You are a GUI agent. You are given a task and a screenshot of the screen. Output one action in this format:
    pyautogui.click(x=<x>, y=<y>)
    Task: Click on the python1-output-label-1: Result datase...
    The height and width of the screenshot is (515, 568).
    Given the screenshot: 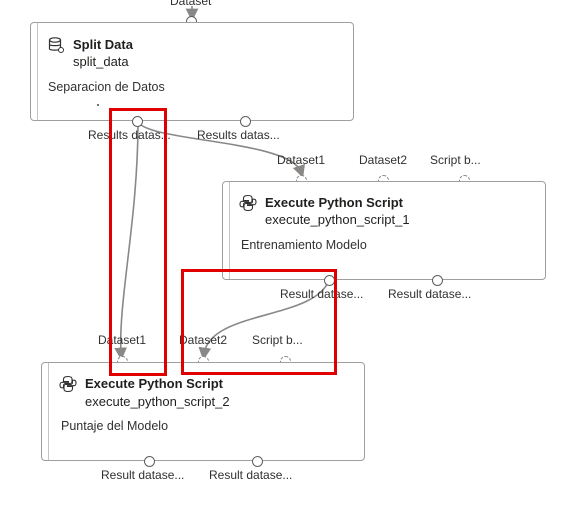 What is the action you would take?
    pyautogui.click(x=322, y=294)
    